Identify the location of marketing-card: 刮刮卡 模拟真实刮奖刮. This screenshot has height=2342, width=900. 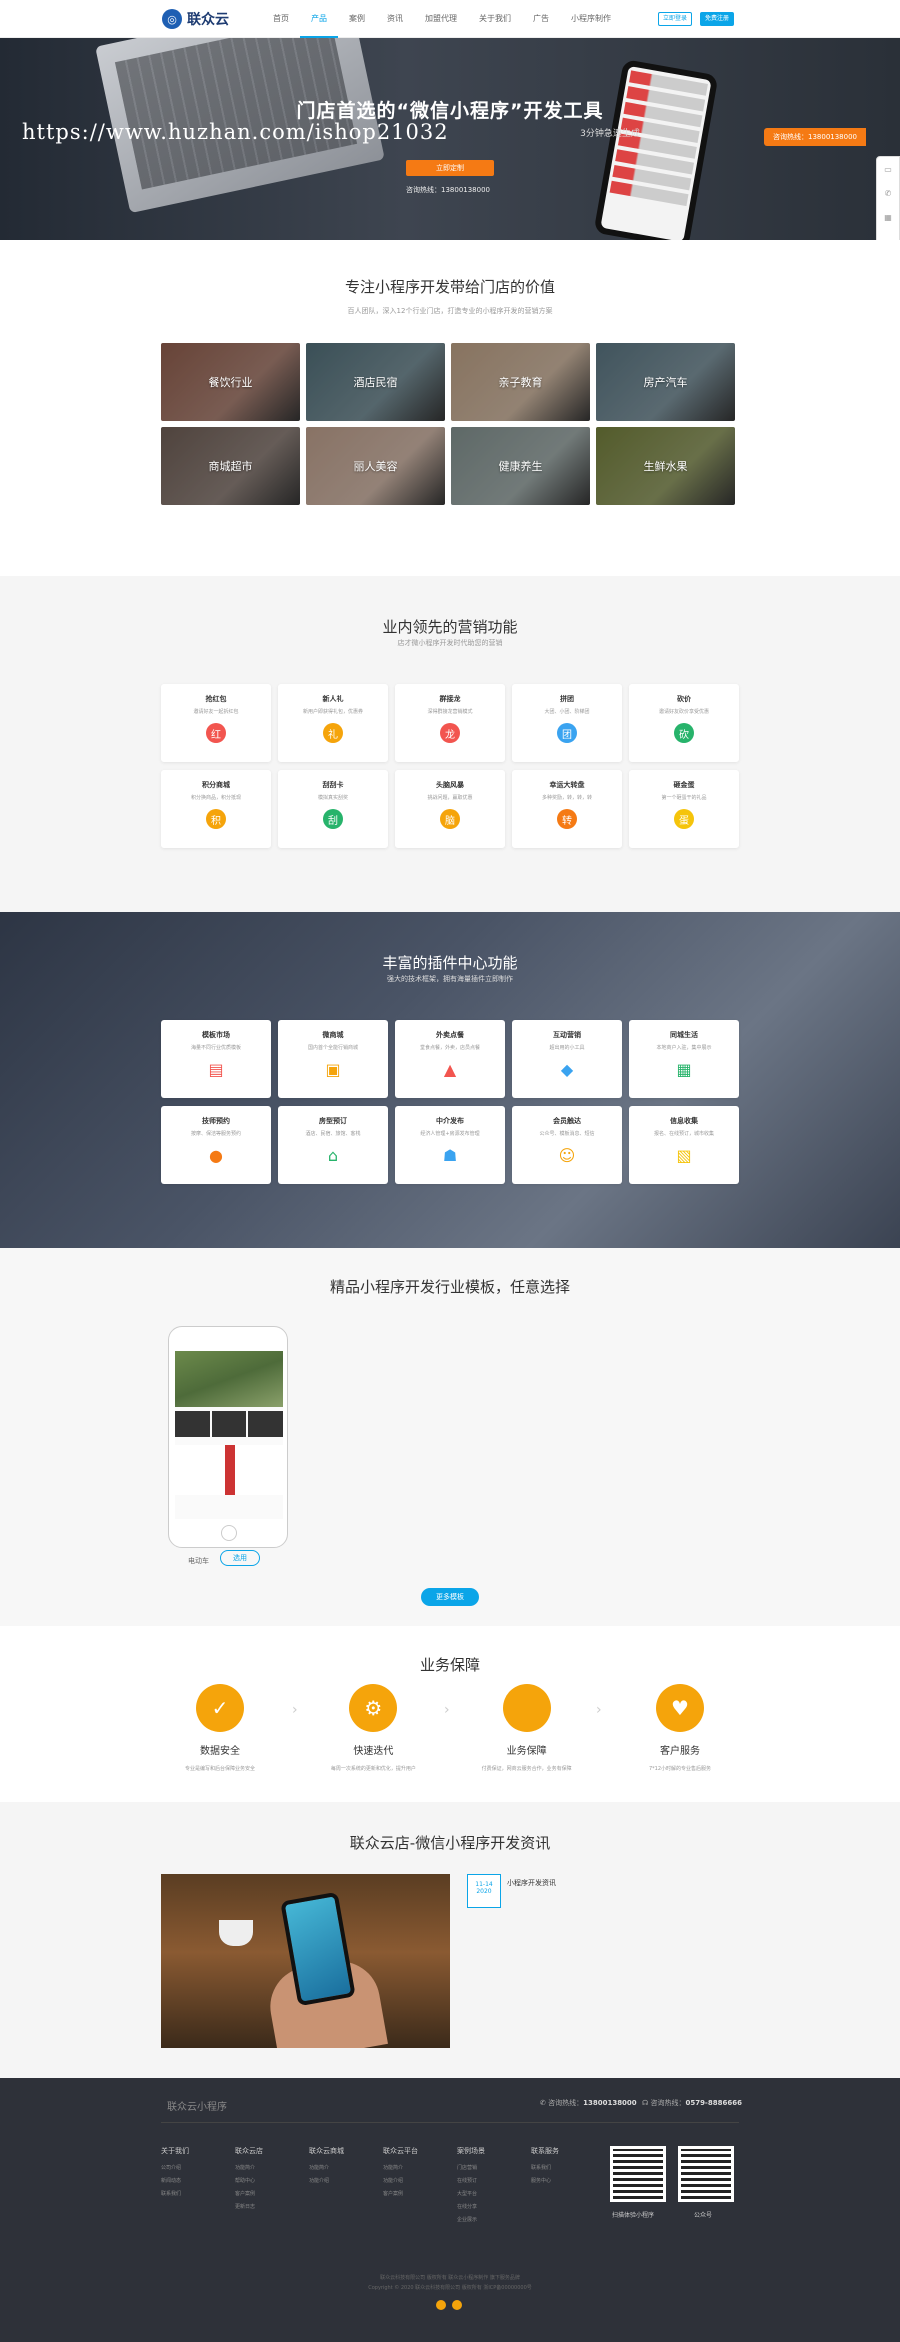
(333, 809).